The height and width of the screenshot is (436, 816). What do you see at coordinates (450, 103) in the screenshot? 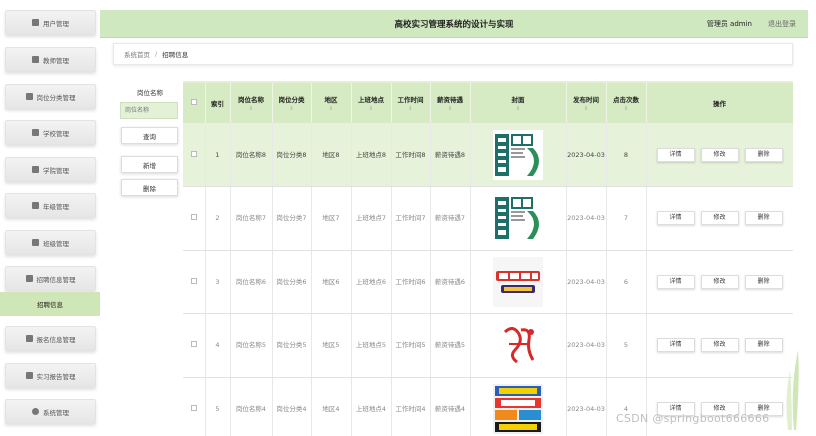
I see `col-header-salary: 薪资待遇 ⇕` at bounding box center [450, 103].